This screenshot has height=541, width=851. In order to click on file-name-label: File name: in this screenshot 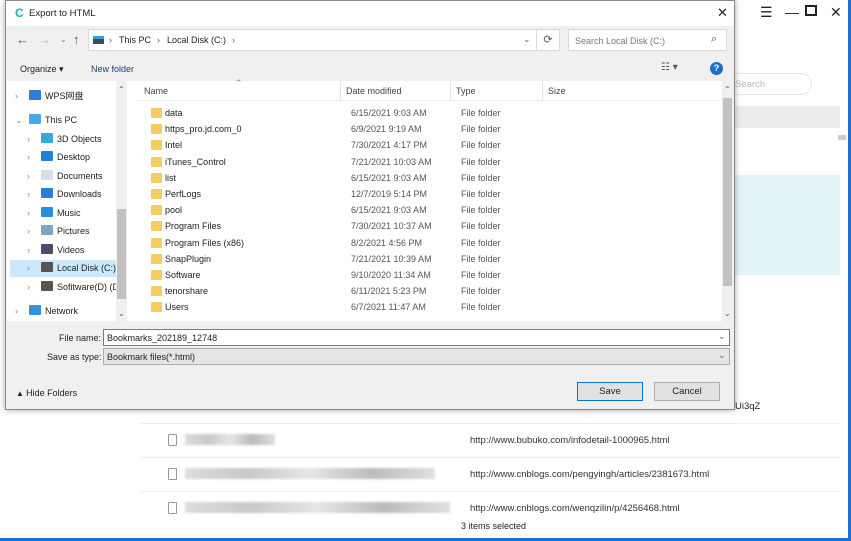, I will do `click(80, 338)`.